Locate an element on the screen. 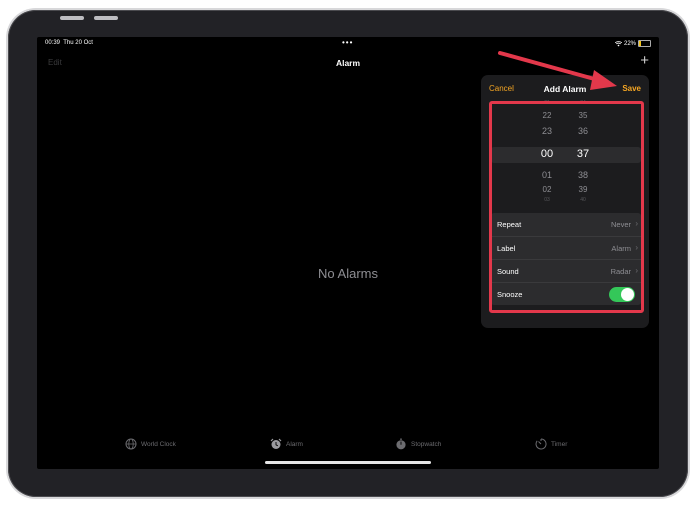 This screenshot has height=506, width=696. status-bar: 00:39 Thu 20 Oct ••• 22% is located at coordinates (348, 44).